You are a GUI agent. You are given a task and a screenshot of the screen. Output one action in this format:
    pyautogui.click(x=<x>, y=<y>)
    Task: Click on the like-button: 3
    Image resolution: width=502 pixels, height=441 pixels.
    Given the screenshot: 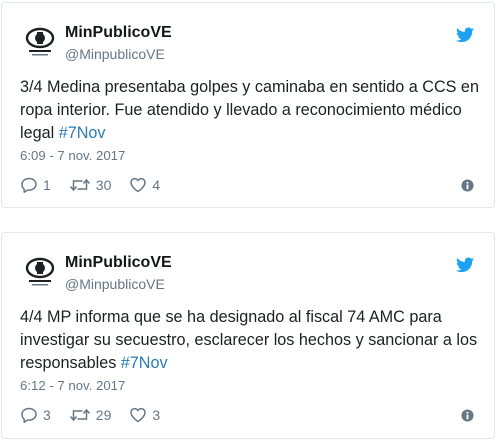 What is the action you would take?
    pyautogui.click(x=144, y=415)
    